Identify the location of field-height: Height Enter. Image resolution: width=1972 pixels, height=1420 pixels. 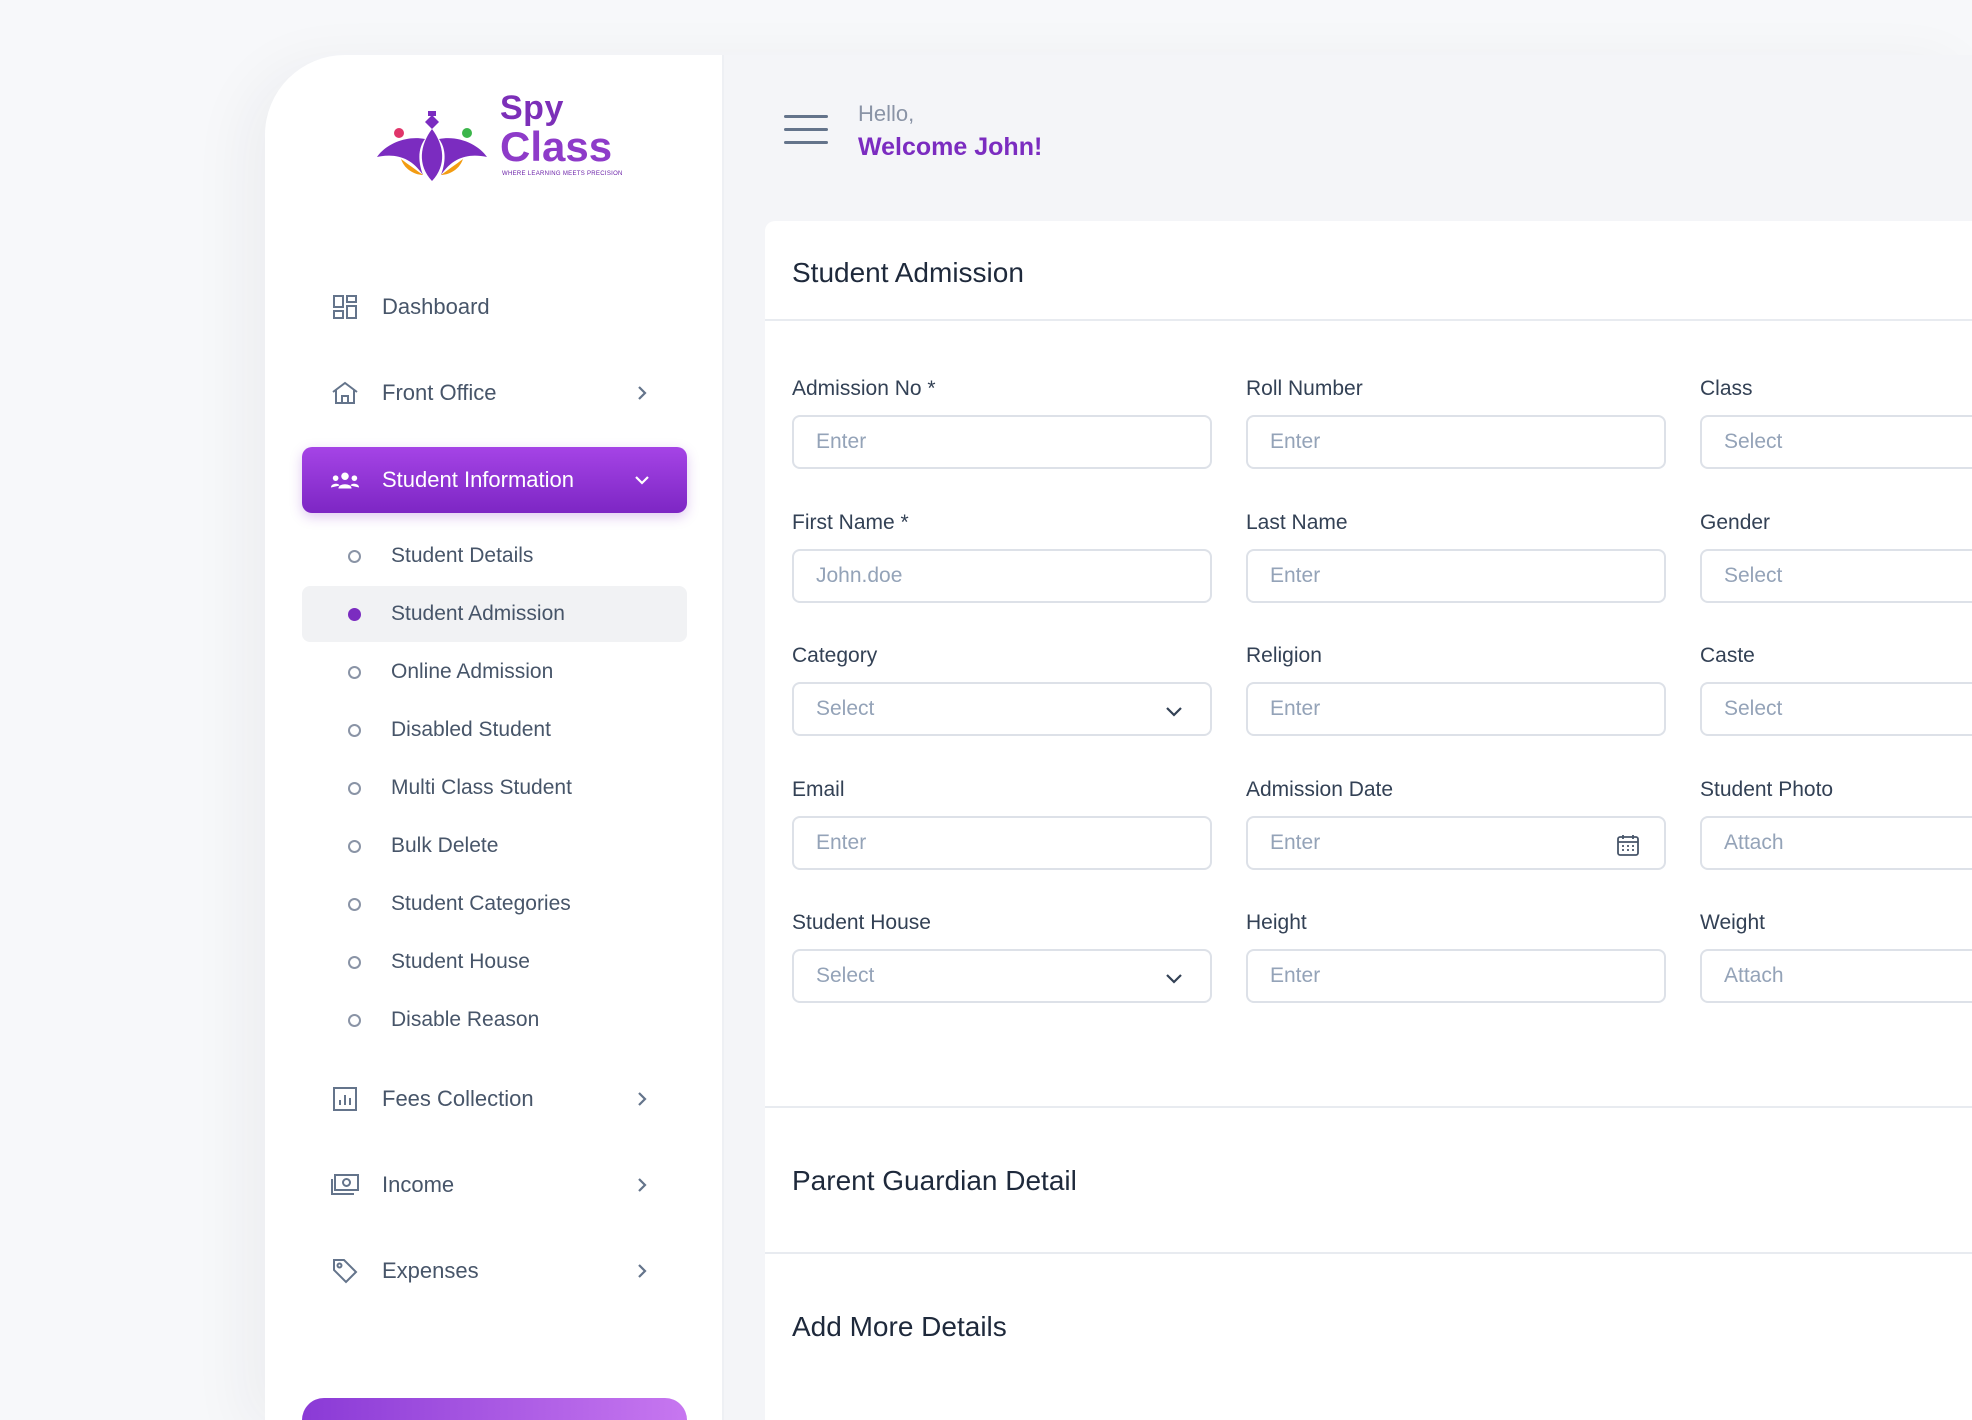
(1456, 957).